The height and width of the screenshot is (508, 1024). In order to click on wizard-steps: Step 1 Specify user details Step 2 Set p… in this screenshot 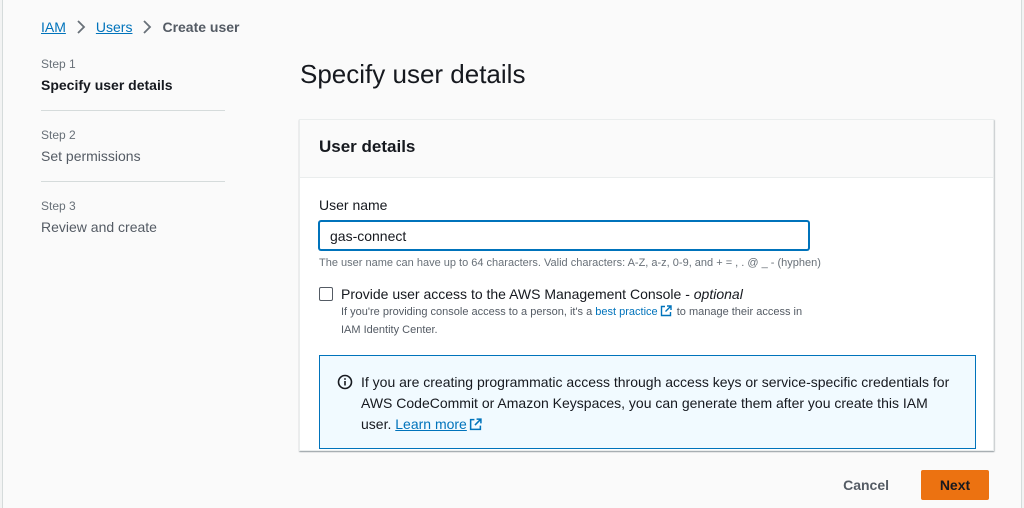, I will do `click(133, 162)`.